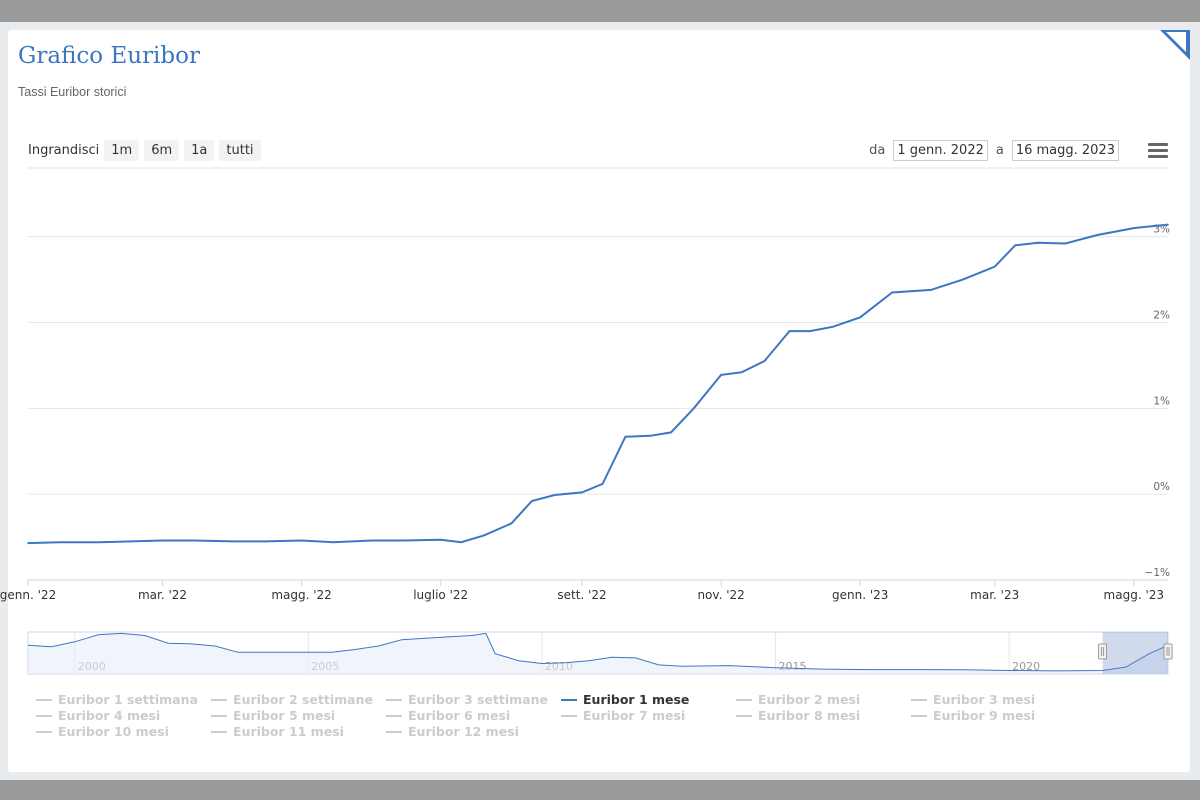  What do you see at coordinates (1157, 573) in the screenshot?
I see `y-tick-label: −1%` at bounding box center [1157, 573].